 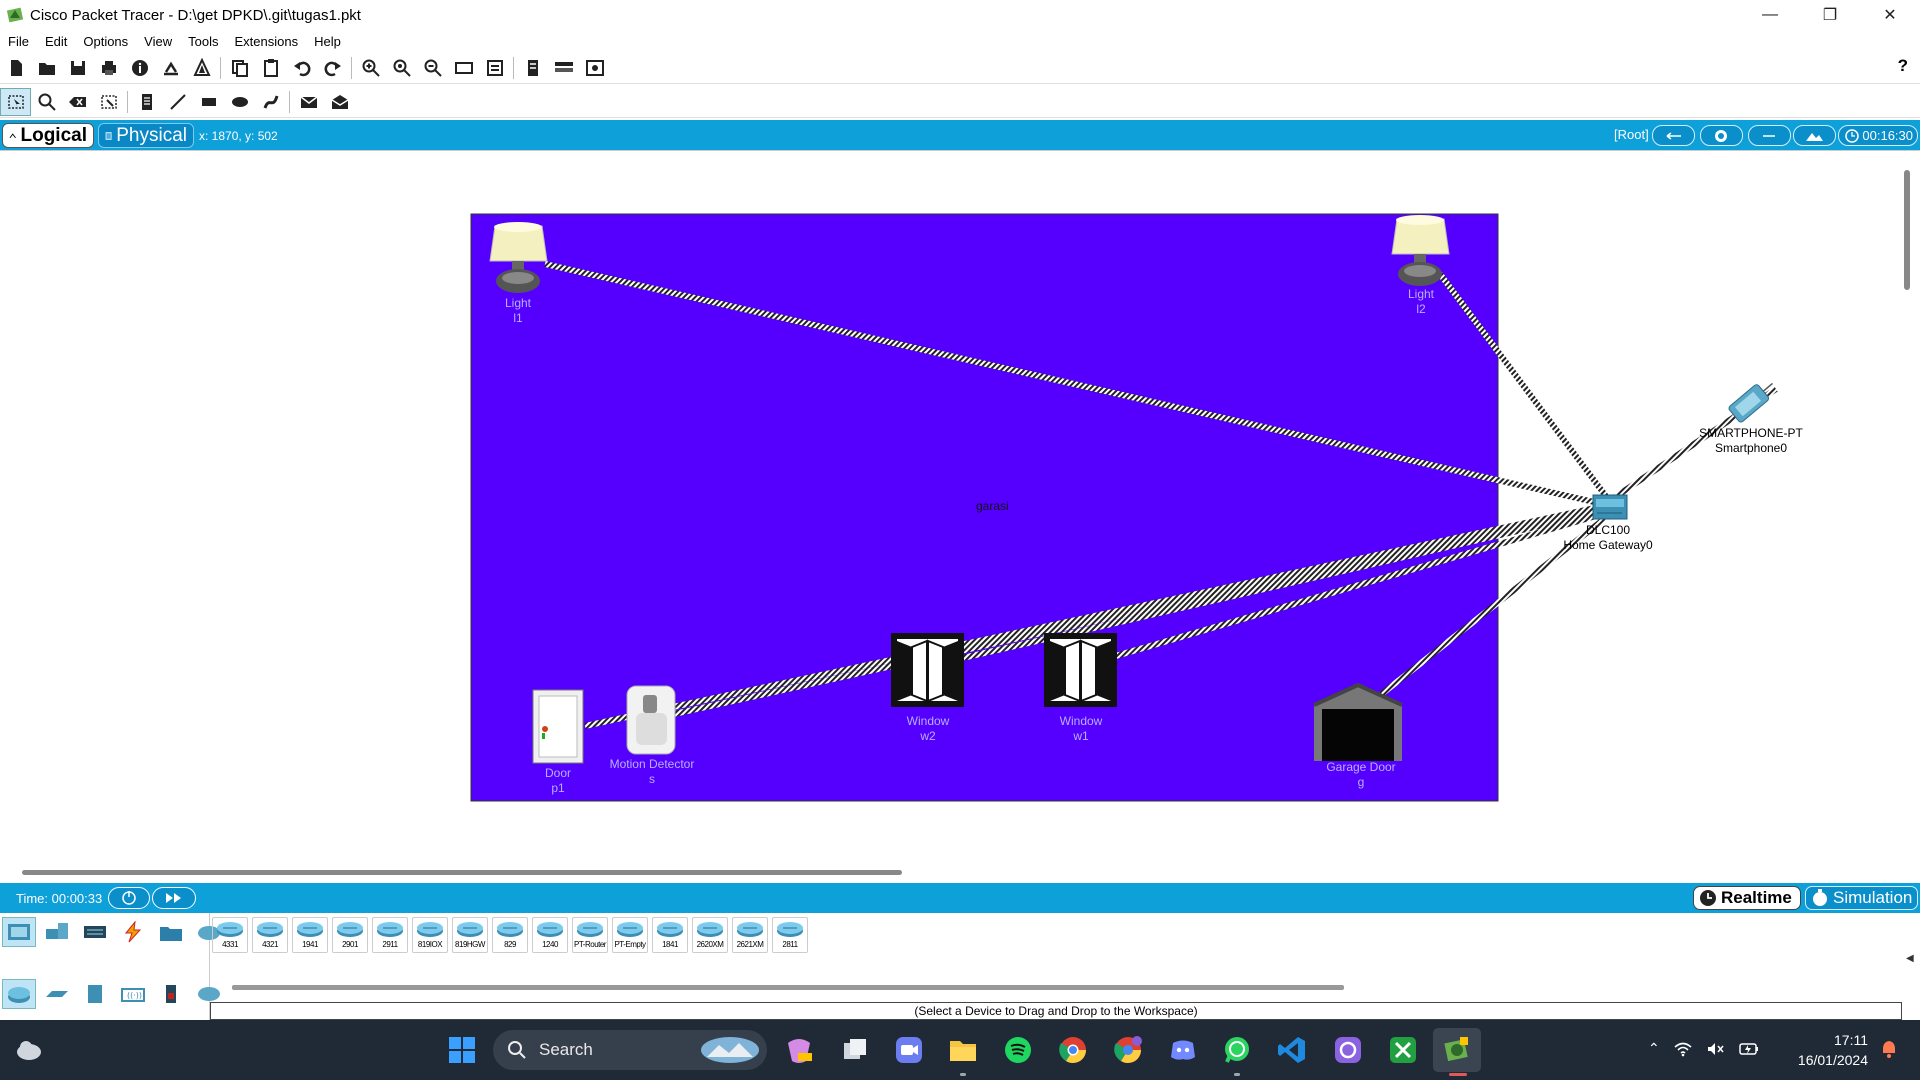 What do you see at coordinates (710, 935) in the screenshot?
I see `device-model-2620xm: 2620XM` at bounding box center [710, 935].